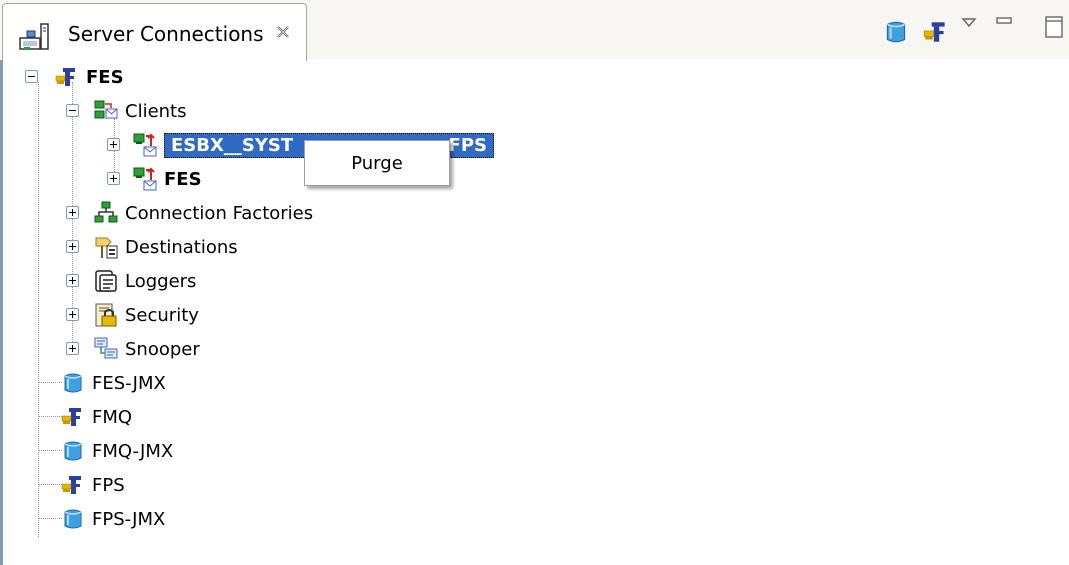  I want to click on loggers-icon, so click(106, 281).